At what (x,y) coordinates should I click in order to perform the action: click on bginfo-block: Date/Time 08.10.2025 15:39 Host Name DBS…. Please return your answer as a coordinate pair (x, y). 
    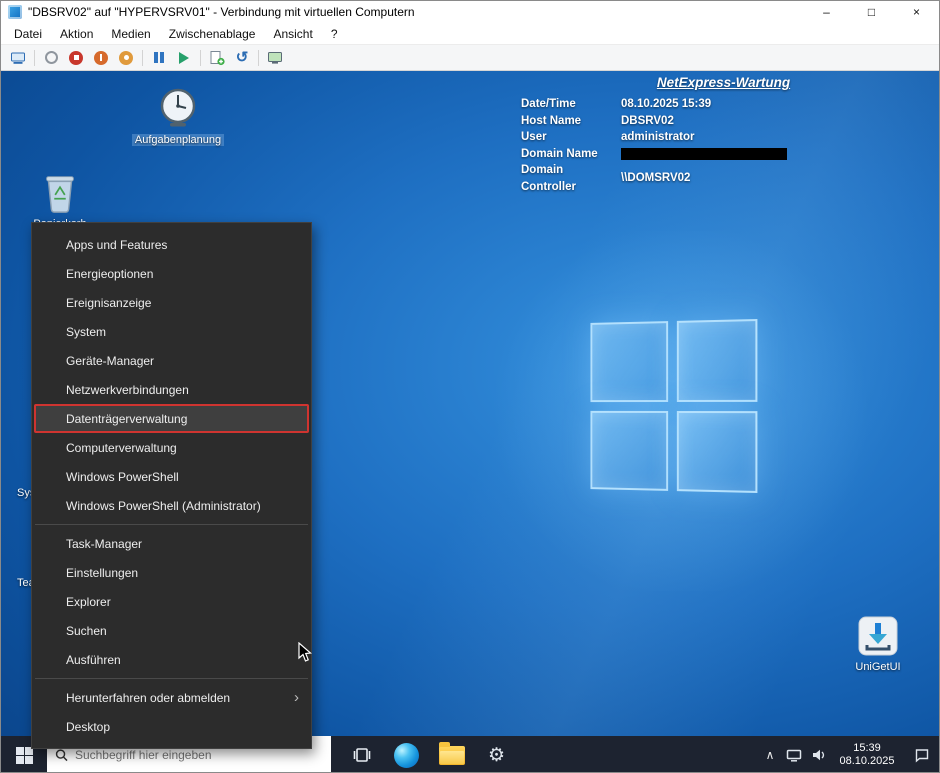
    Looking at the image, I should click on (654, 145).